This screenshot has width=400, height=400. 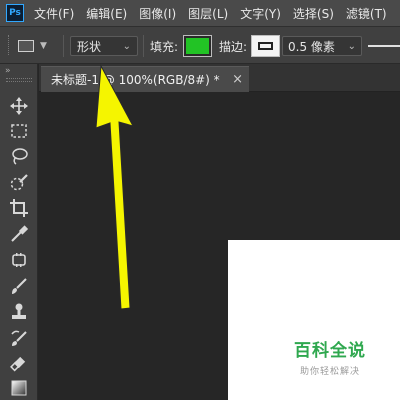 What do you see at coordinates (237, 79) in the screenshot?
I see `close-icon: ×` at bounding box center [237, 79].